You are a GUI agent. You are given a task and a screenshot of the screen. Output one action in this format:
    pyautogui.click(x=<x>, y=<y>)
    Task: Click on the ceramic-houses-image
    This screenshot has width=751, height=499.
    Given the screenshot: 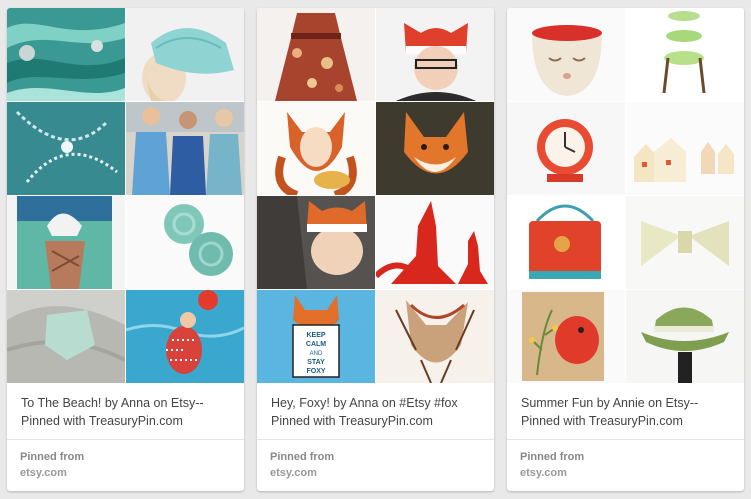 What is the action you would take?
    pyautogui.click(x=685, y=148)
    